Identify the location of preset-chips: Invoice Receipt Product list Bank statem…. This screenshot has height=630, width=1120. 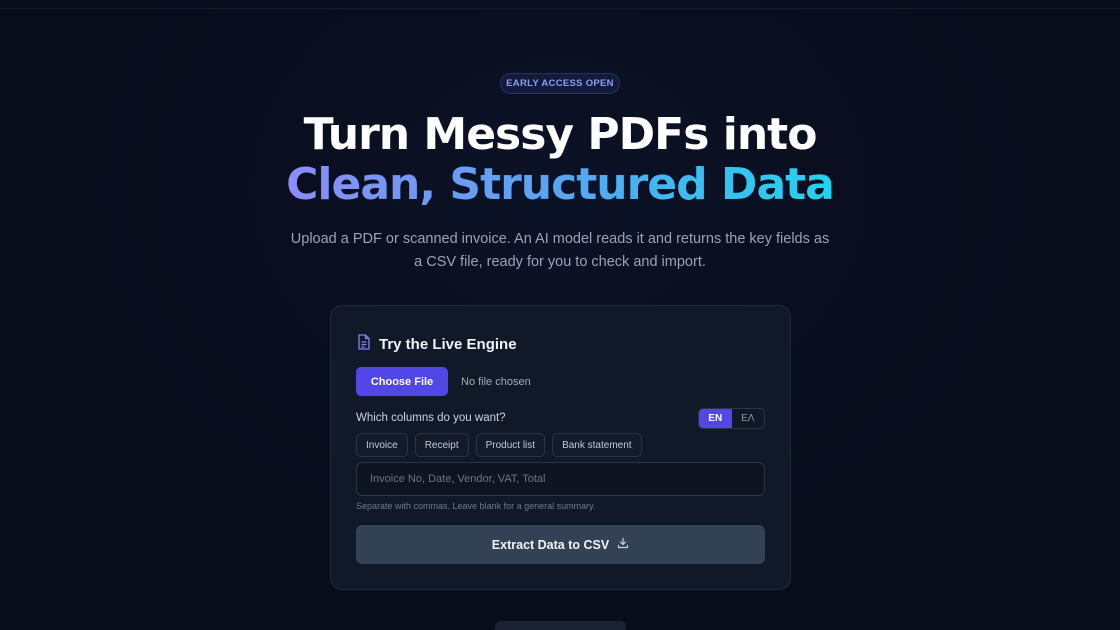
(499, 445).